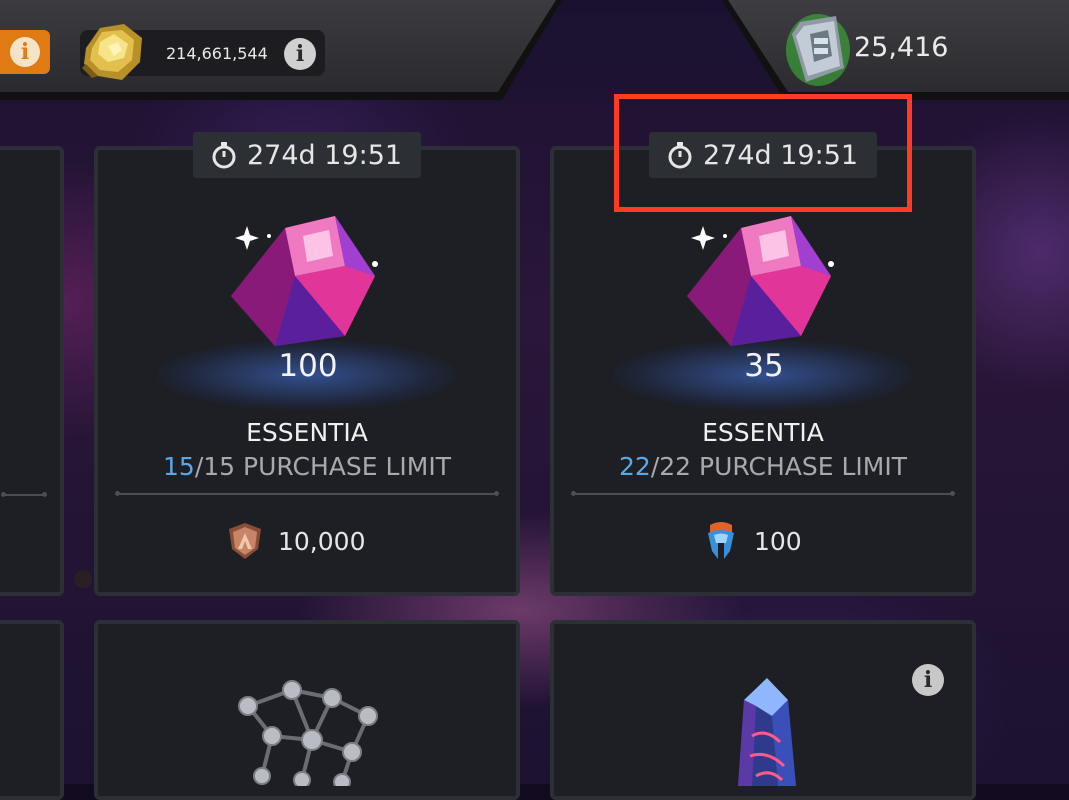  What do you see at coordinates (83, 579) in the screenshot?
I see `asteroid-decoration` at bounding box center [83, 579].